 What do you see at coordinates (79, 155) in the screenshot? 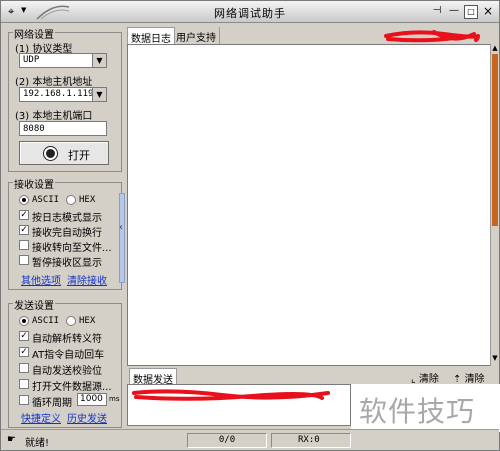
I see `open-button-label: 打开` at bounding box center [79, 155].